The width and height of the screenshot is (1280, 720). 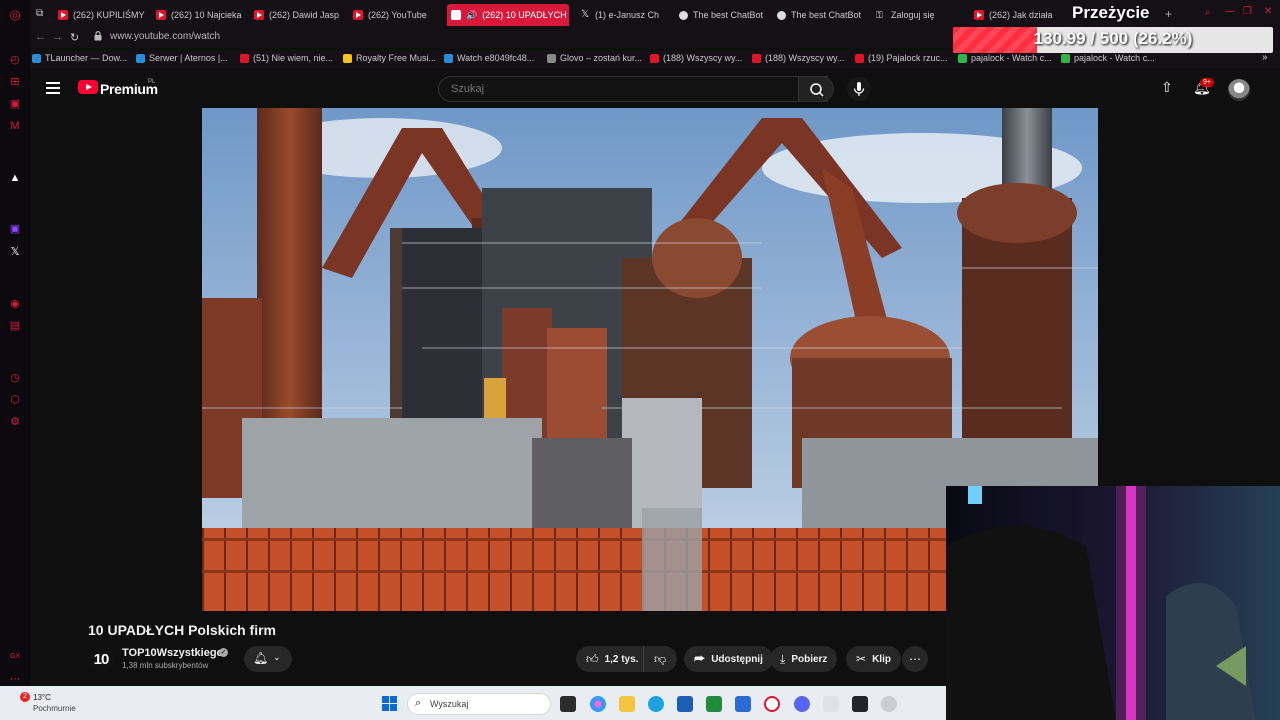 What do you see at coordinates (772, 704) in the screenshot?
I see `opera-gx-taskbar-icon` at bounding box center [772, 704].